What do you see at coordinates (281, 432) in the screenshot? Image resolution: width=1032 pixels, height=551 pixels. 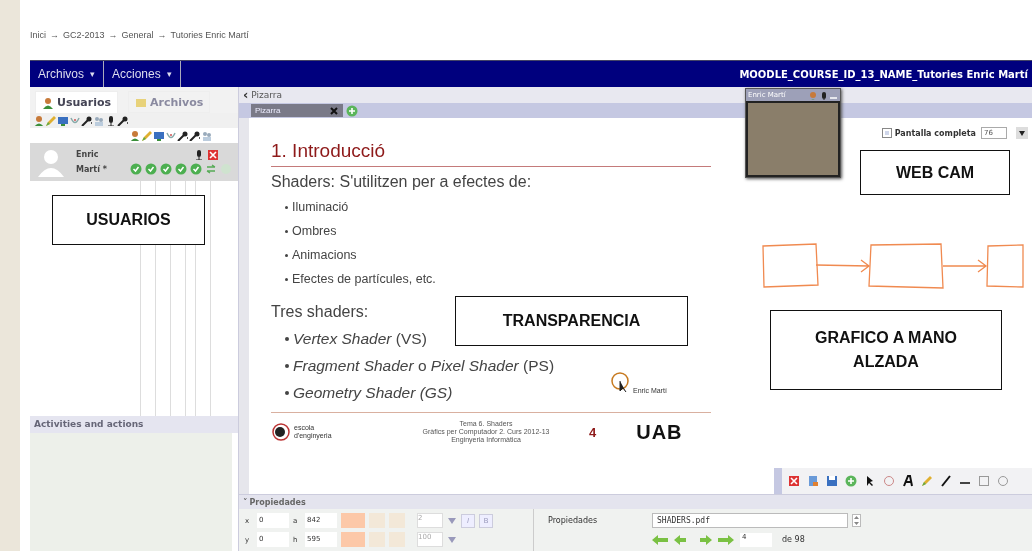 I see `school-logo-icon` at bounding box center [281, 432].